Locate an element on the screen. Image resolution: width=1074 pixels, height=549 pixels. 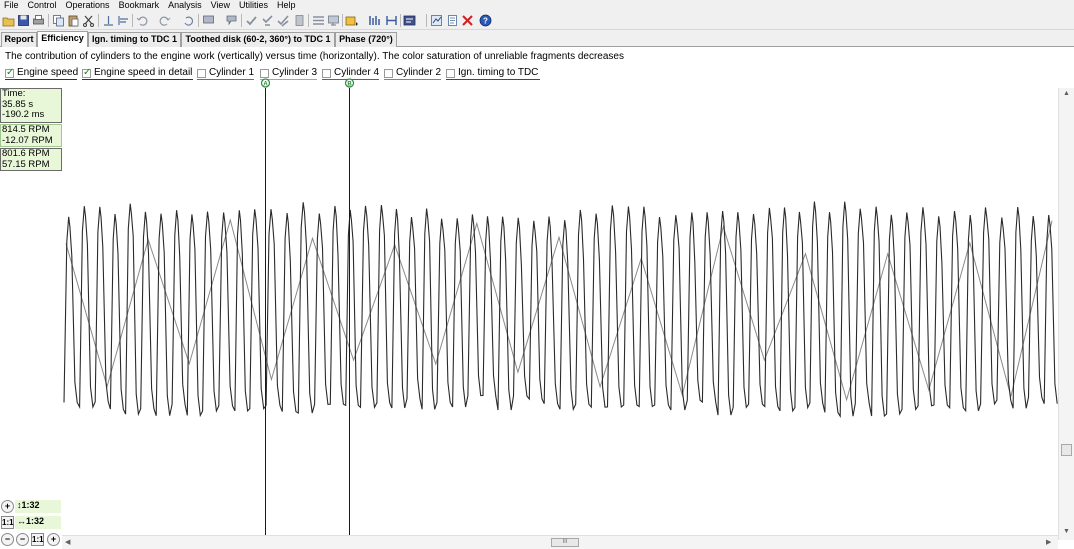
cursor-b-marker: B is located at coordinates (349, 83).